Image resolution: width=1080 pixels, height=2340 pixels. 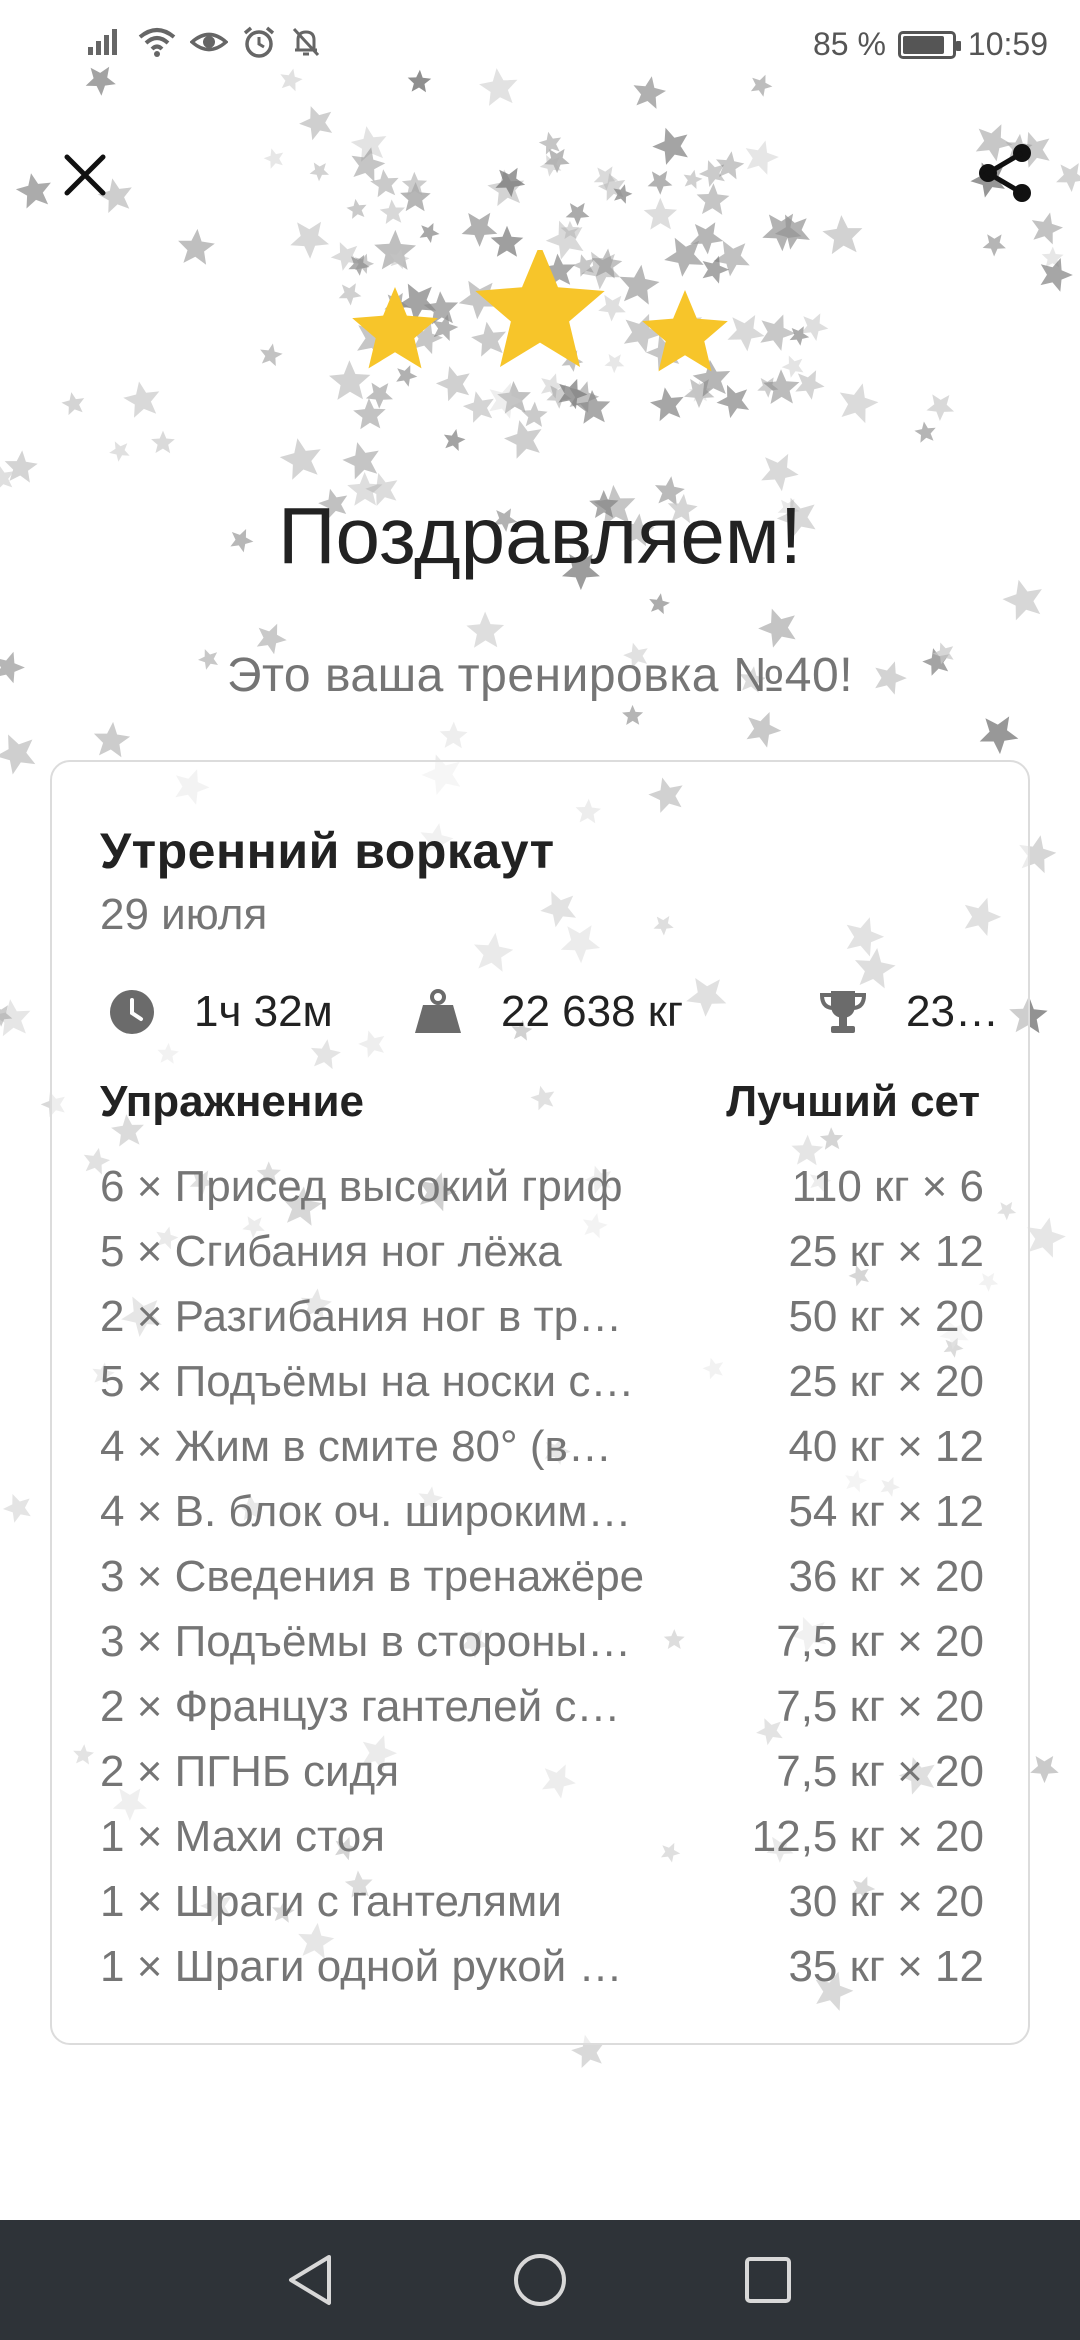 What do you see at coordinates (263, 1011) in the screenshot?
I see `duration-value: 1ч 32м` at bounding box center [263, 1011].